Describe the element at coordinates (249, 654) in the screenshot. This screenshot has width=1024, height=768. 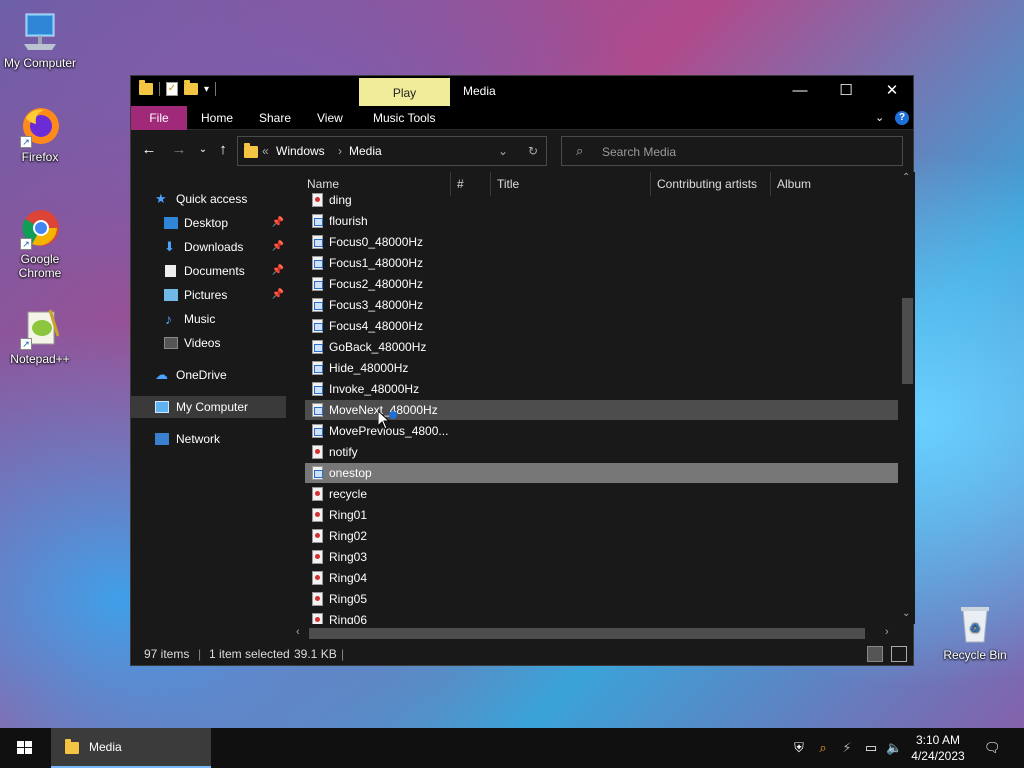
I see `selection-count: 1 item selected` at that location.